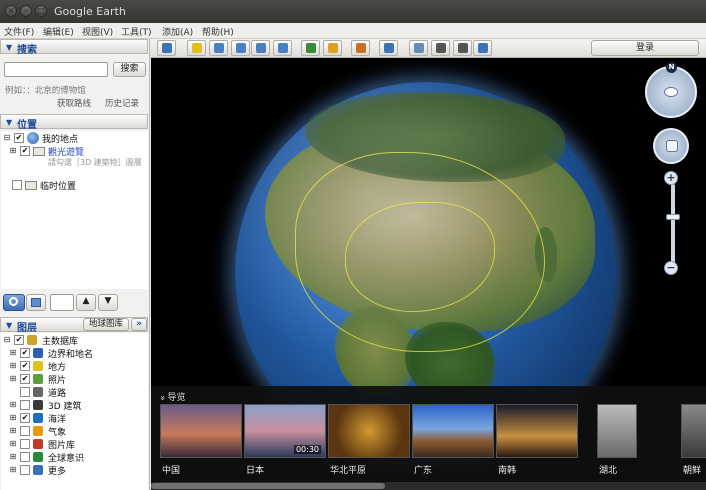  I want to click on search-input, so click(56, 69).